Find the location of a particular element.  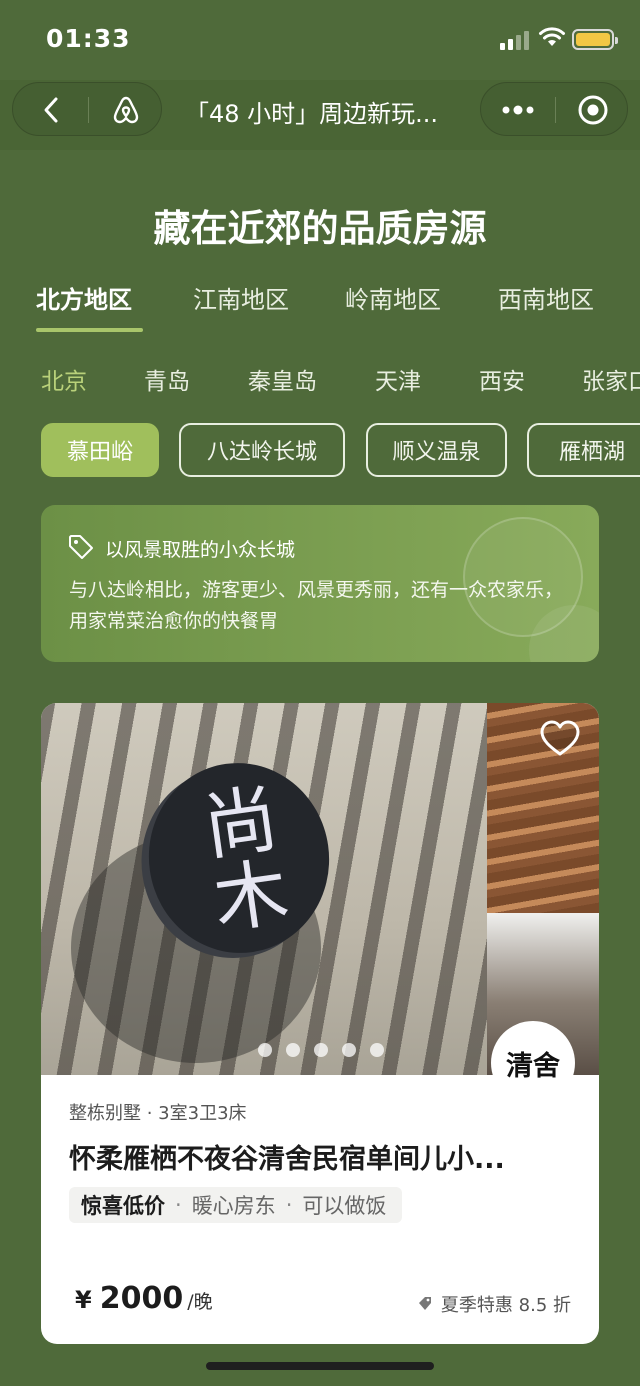

target-circle-icon is located at coordinates (592, 110).